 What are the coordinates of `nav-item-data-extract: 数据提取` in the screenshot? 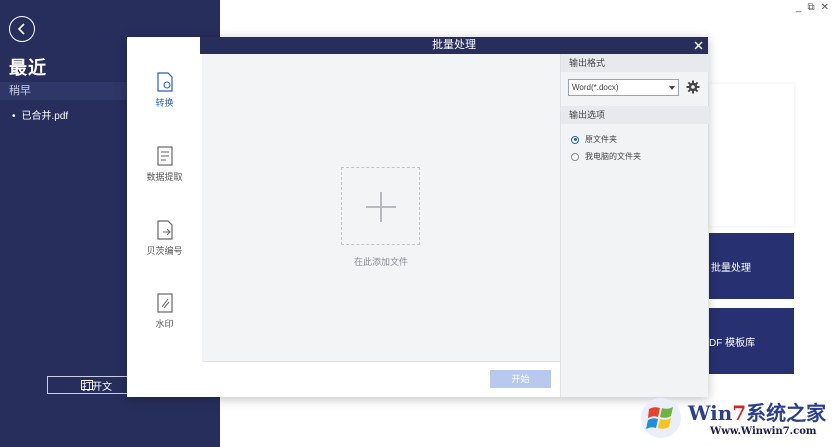 It's located at (164, 164).